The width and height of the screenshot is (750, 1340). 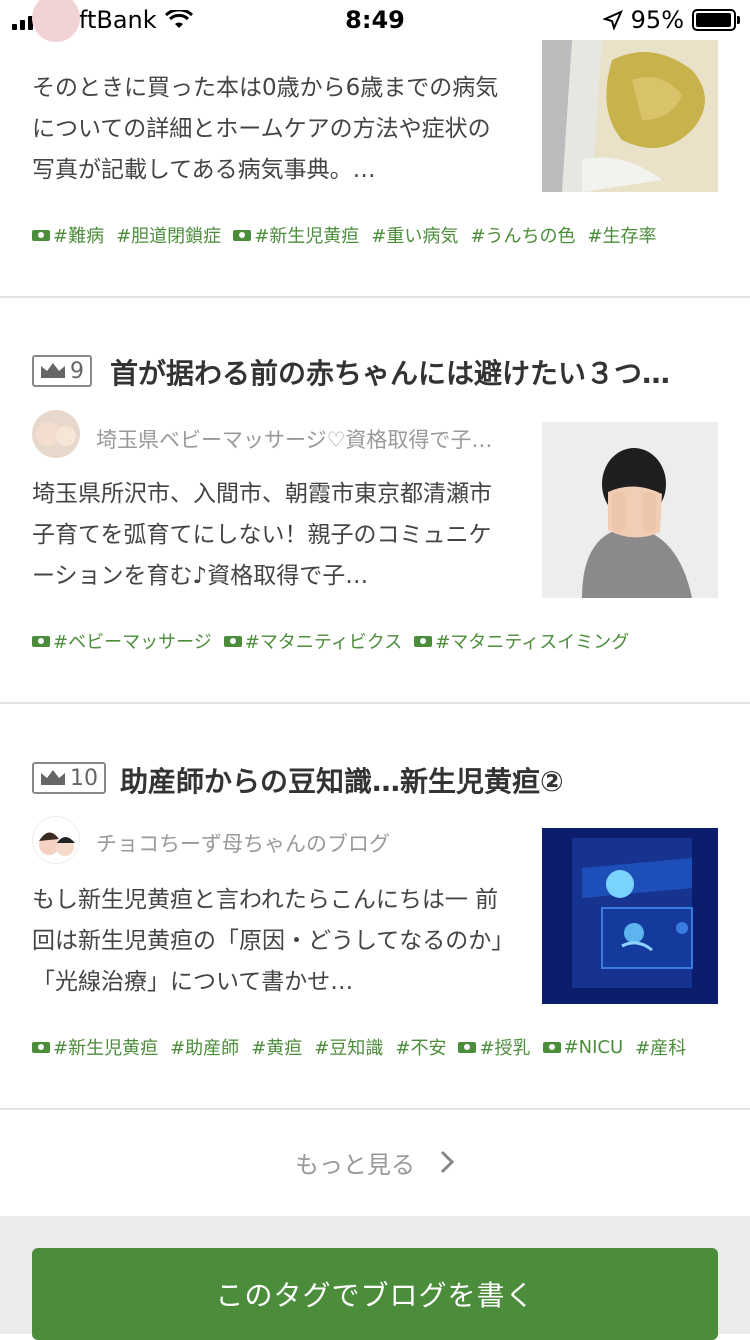 What do you see at coordinates (522, 235) in the screenshot?
I see `tag-link: #うんちの色` at bounding box center [522, 235].